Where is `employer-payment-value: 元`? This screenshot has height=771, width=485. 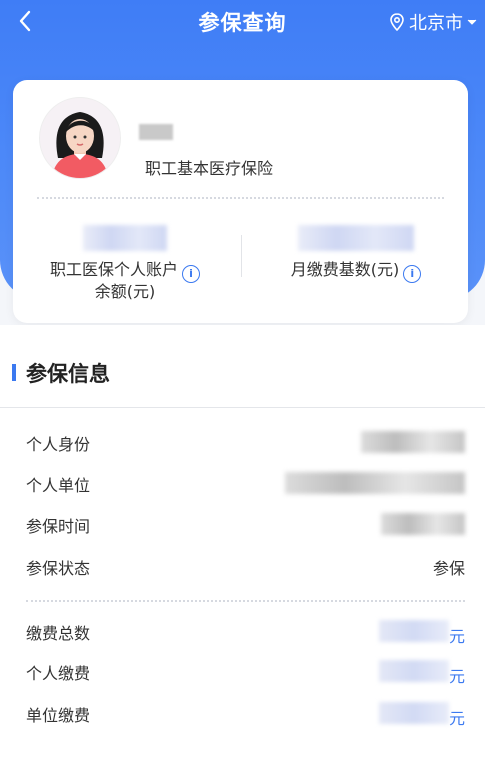 employer-payment-value: 元 is located at coordinates (421, 715).